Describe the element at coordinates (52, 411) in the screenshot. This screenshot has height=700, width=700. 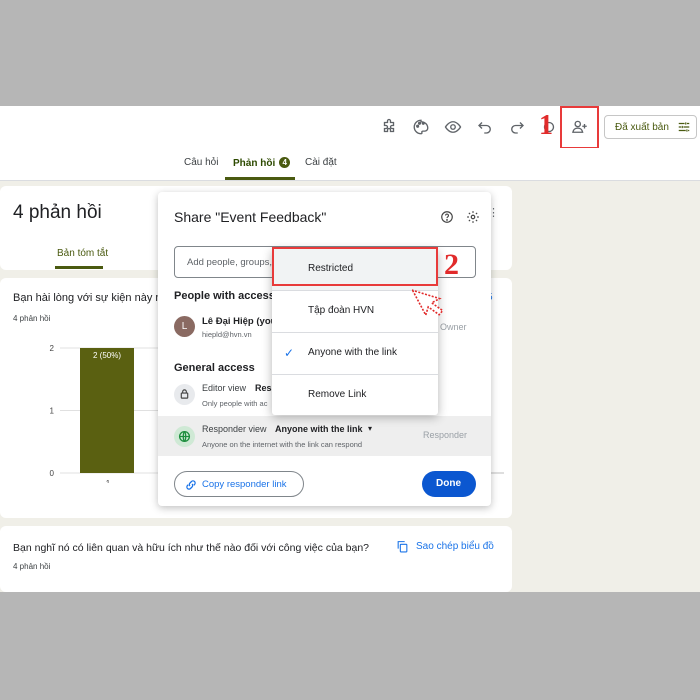
I see `y-tick-label: 1` at that location.